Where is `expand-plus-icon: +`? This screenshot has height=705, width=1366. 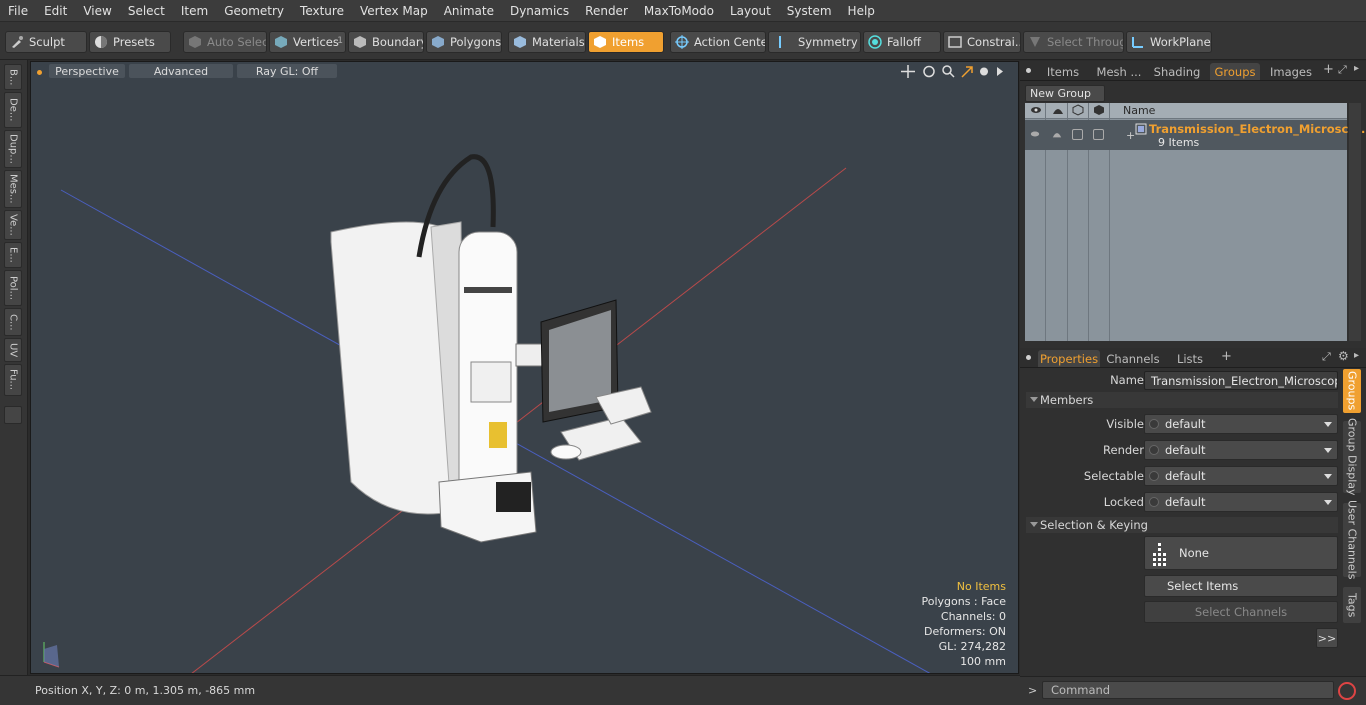 expand-plus-icon: + is located at coordinates (1130, 135).